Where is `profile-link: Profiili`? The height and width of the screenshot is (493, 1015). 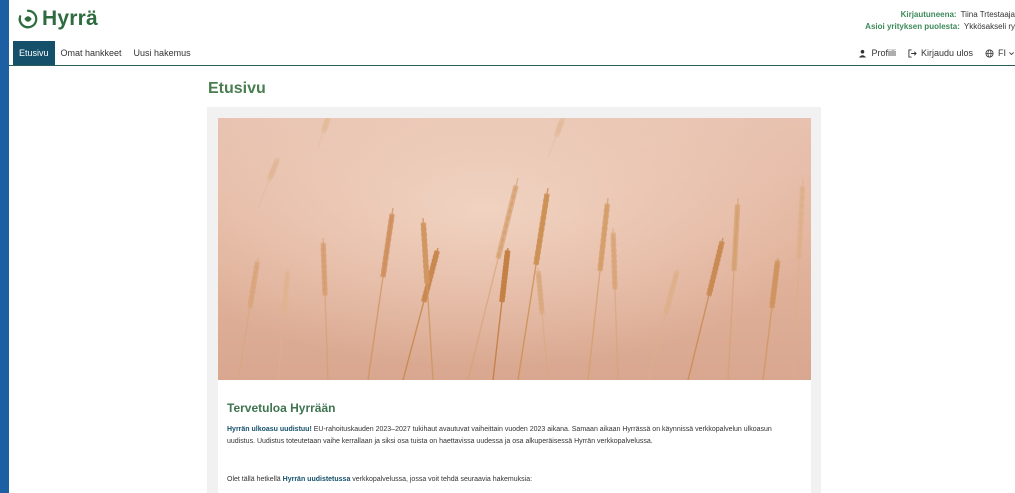
profile-link: Profiili is located at coordinates (877, 53).